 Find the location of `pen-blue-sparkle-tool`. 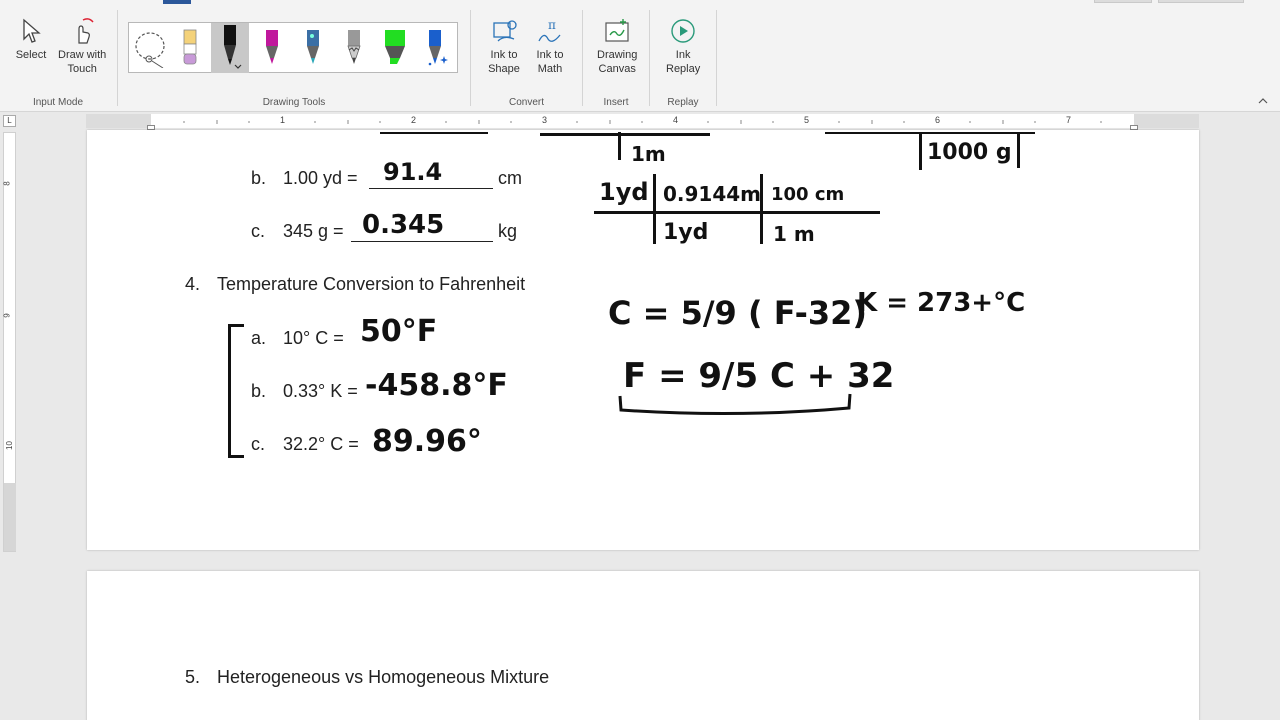

pen-blue-sparkle-tool is located at coordinates (436, 48).